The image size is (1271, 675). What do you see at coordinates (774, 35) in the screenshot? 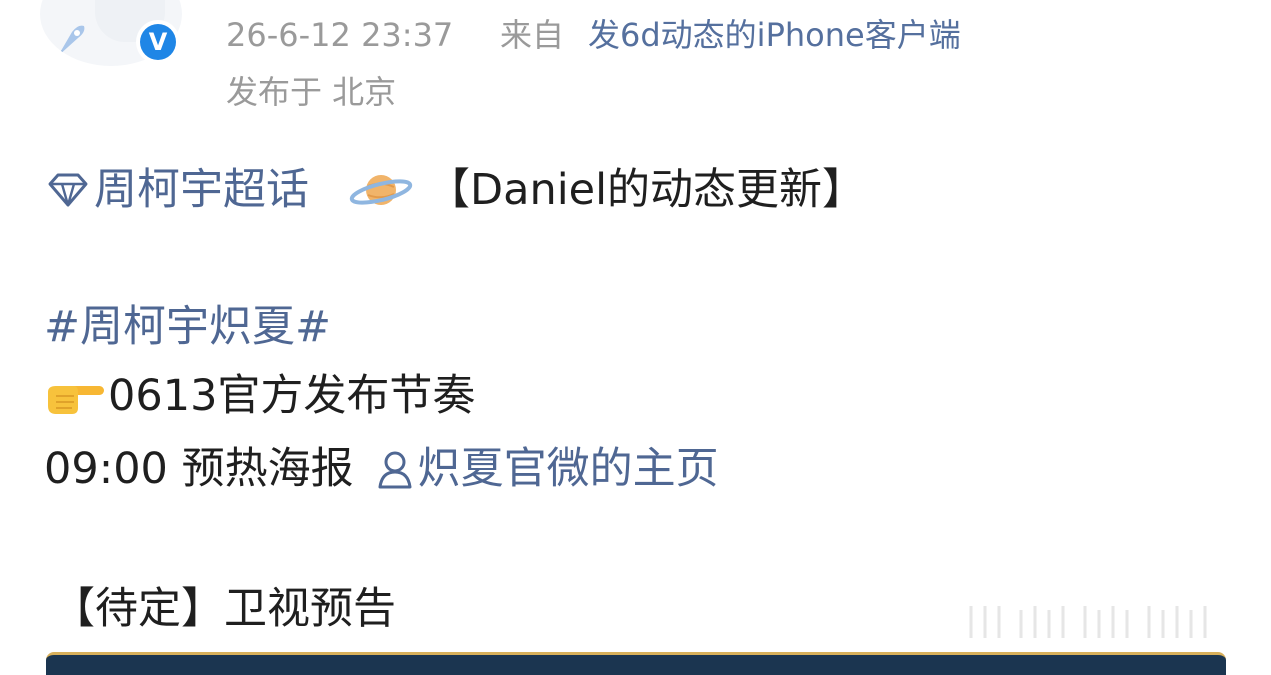
I see `source-client-link: 发6d动态的iPhone客户端` at bounding box center [774, 35].